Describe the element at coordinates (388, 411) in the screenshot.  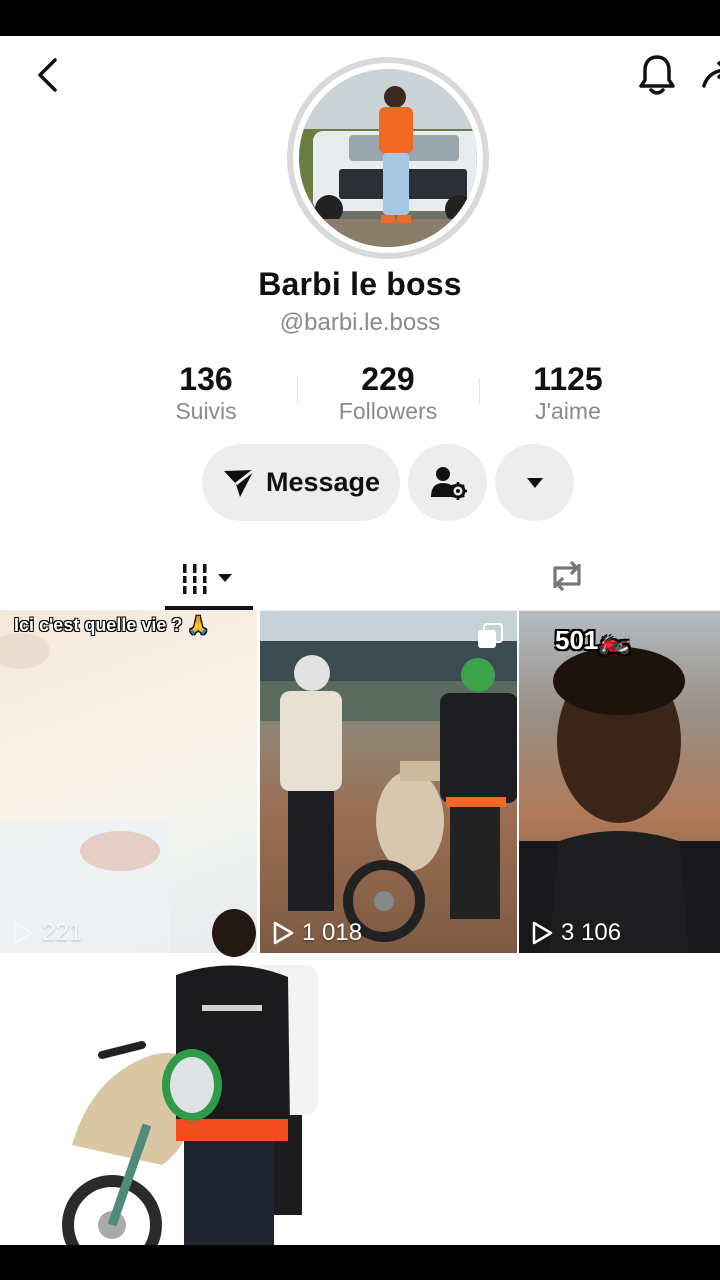
I see `stat-followers-label: Followers` at that location.